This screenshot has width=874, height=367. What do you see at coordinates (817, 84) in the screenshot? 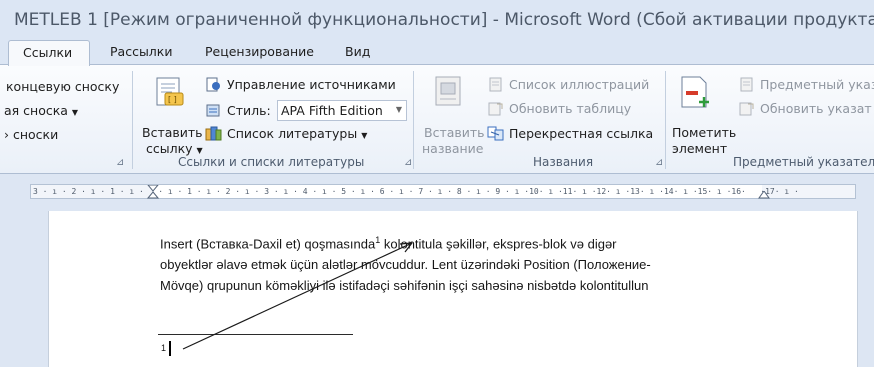
I see `insert-index-label: Предметный указ` at bounding box center [817, 84].